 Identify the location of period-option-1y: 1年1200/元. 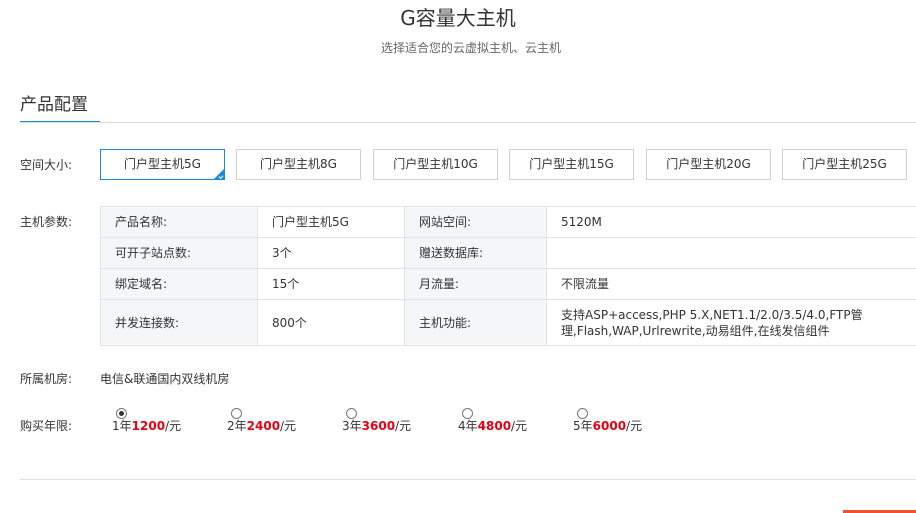
(169, 422).